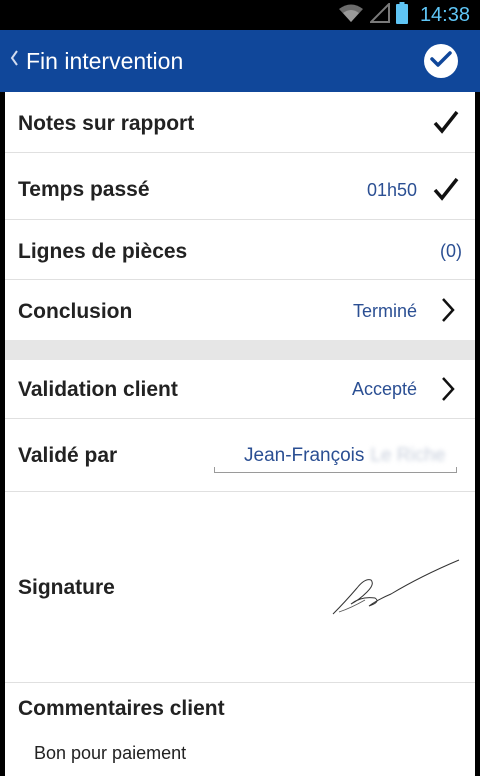 The height and width of the screenshot is (776, 480). What do you see at coordinates (335, 470) in the screenshot?
I see `input-underline` at bounding box center [335, 470].